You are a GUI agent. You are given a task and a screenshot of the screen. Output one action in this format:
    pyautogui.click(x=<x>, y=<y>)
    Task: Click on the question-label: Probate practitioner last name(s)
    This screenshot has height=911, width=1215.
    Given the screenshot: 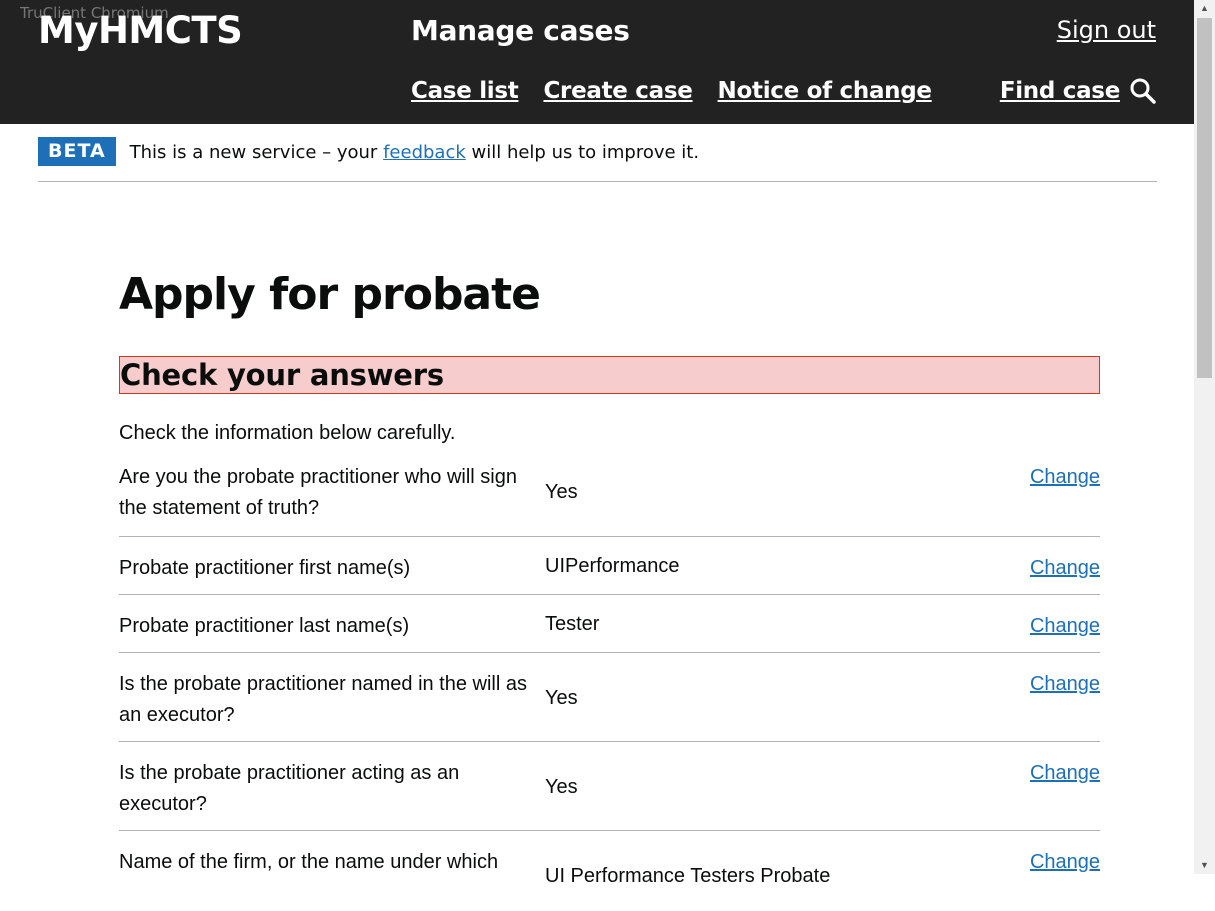 What is the action you would take?
    pyautogui.click(x=264, y=626)
    